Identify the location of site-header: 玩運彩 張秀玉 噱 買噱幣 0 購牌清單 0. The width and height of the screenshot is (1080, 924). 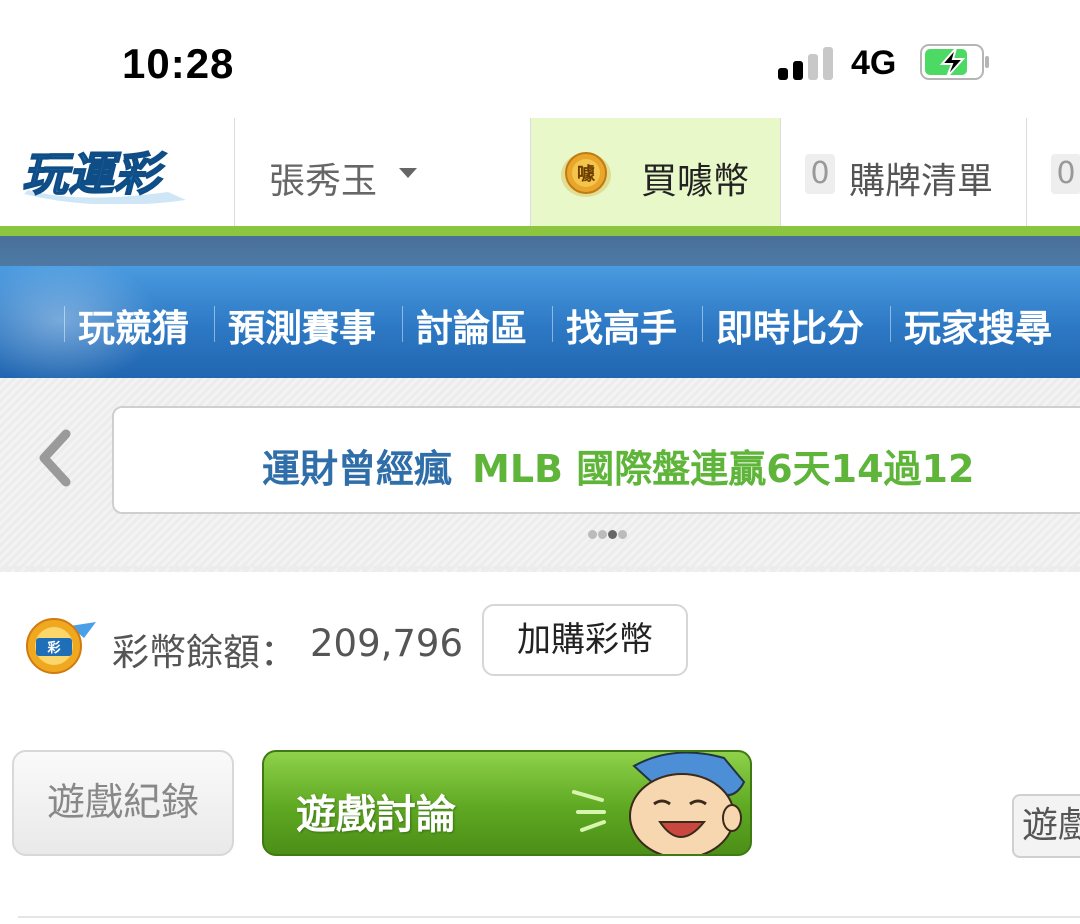
(540, 172).